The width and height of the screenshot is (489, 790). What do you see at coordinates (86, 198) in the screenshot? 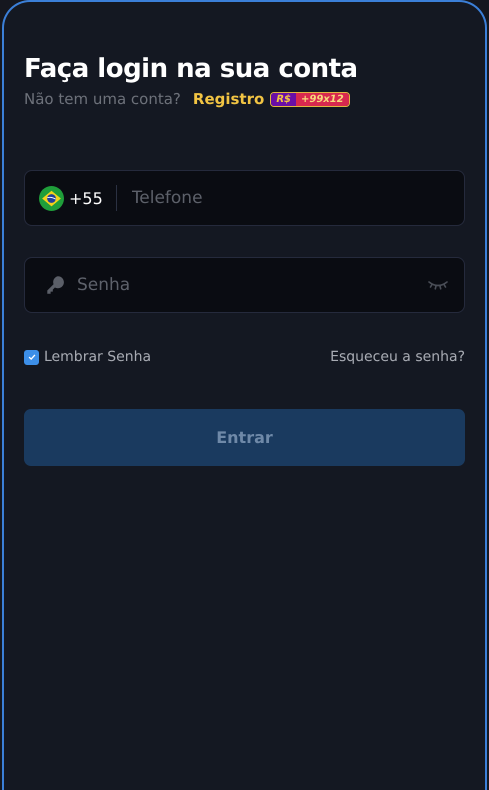
I see `country-code: +55` at bounding box center [86, 198].